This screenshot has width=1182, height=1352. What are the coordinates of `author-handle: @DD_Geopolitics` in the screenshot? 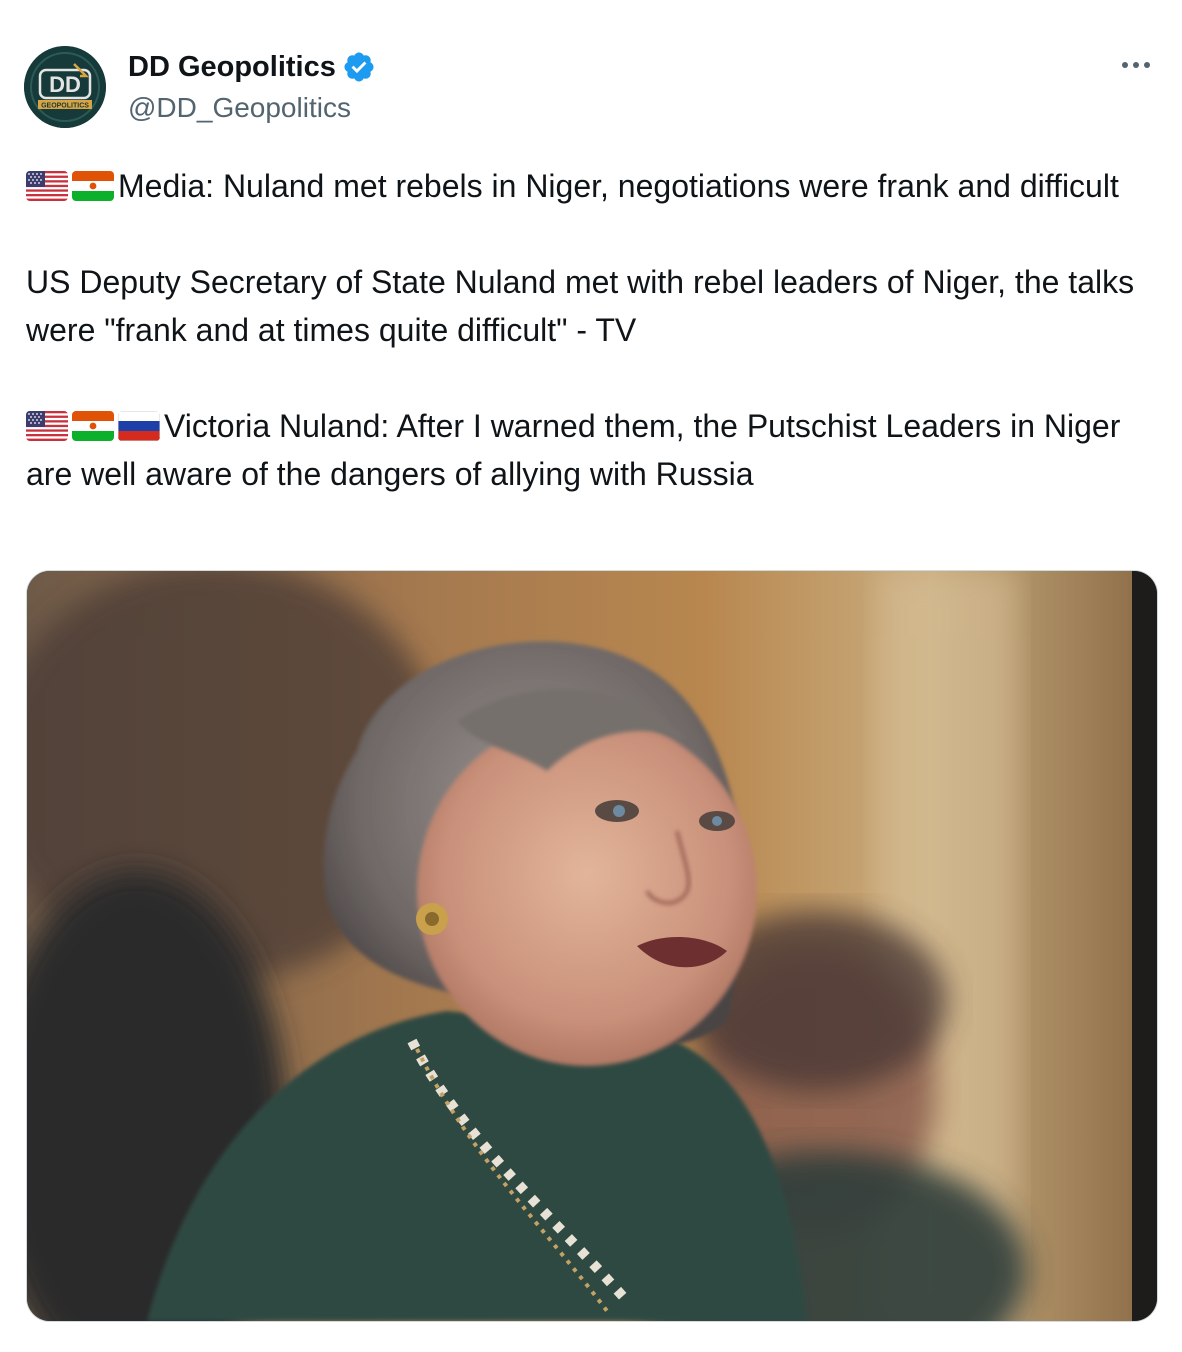 It's located at (239, 108).